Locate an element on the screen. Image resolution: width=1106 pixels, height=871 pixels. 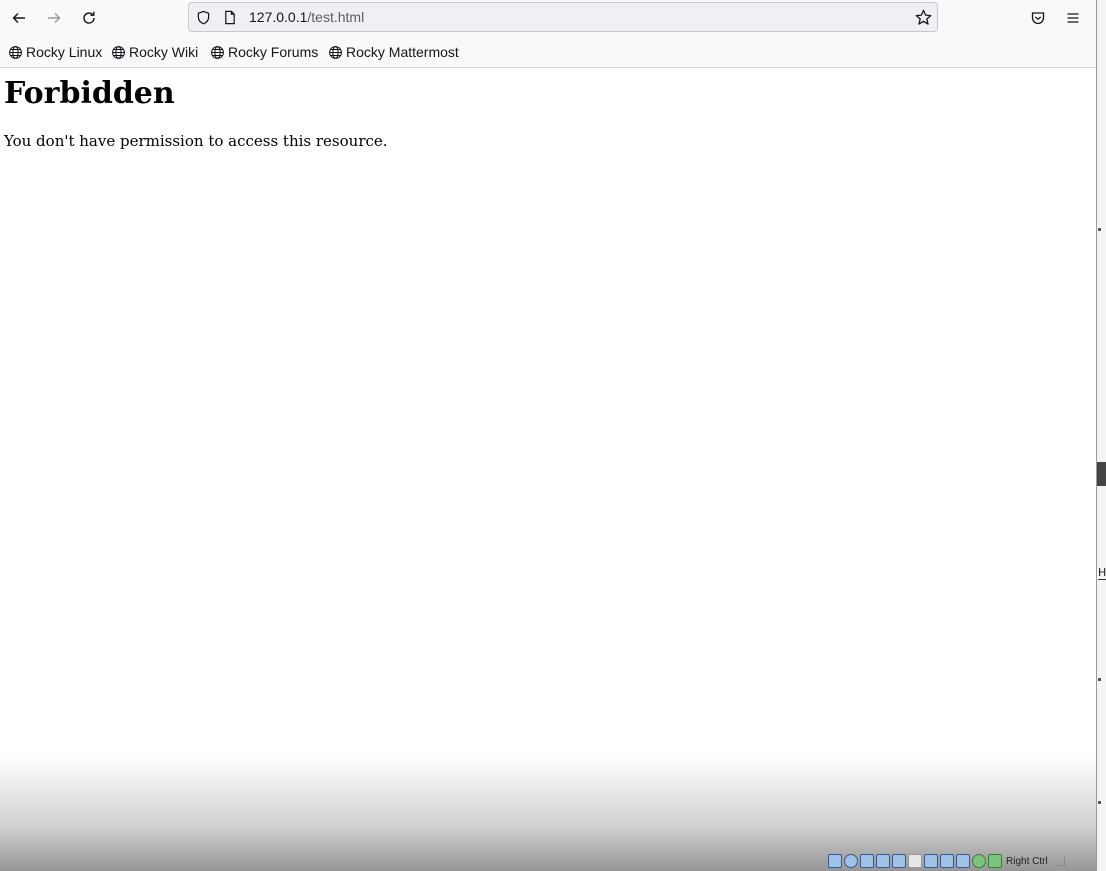
page-info-icon is located at coordinates (230, 17).